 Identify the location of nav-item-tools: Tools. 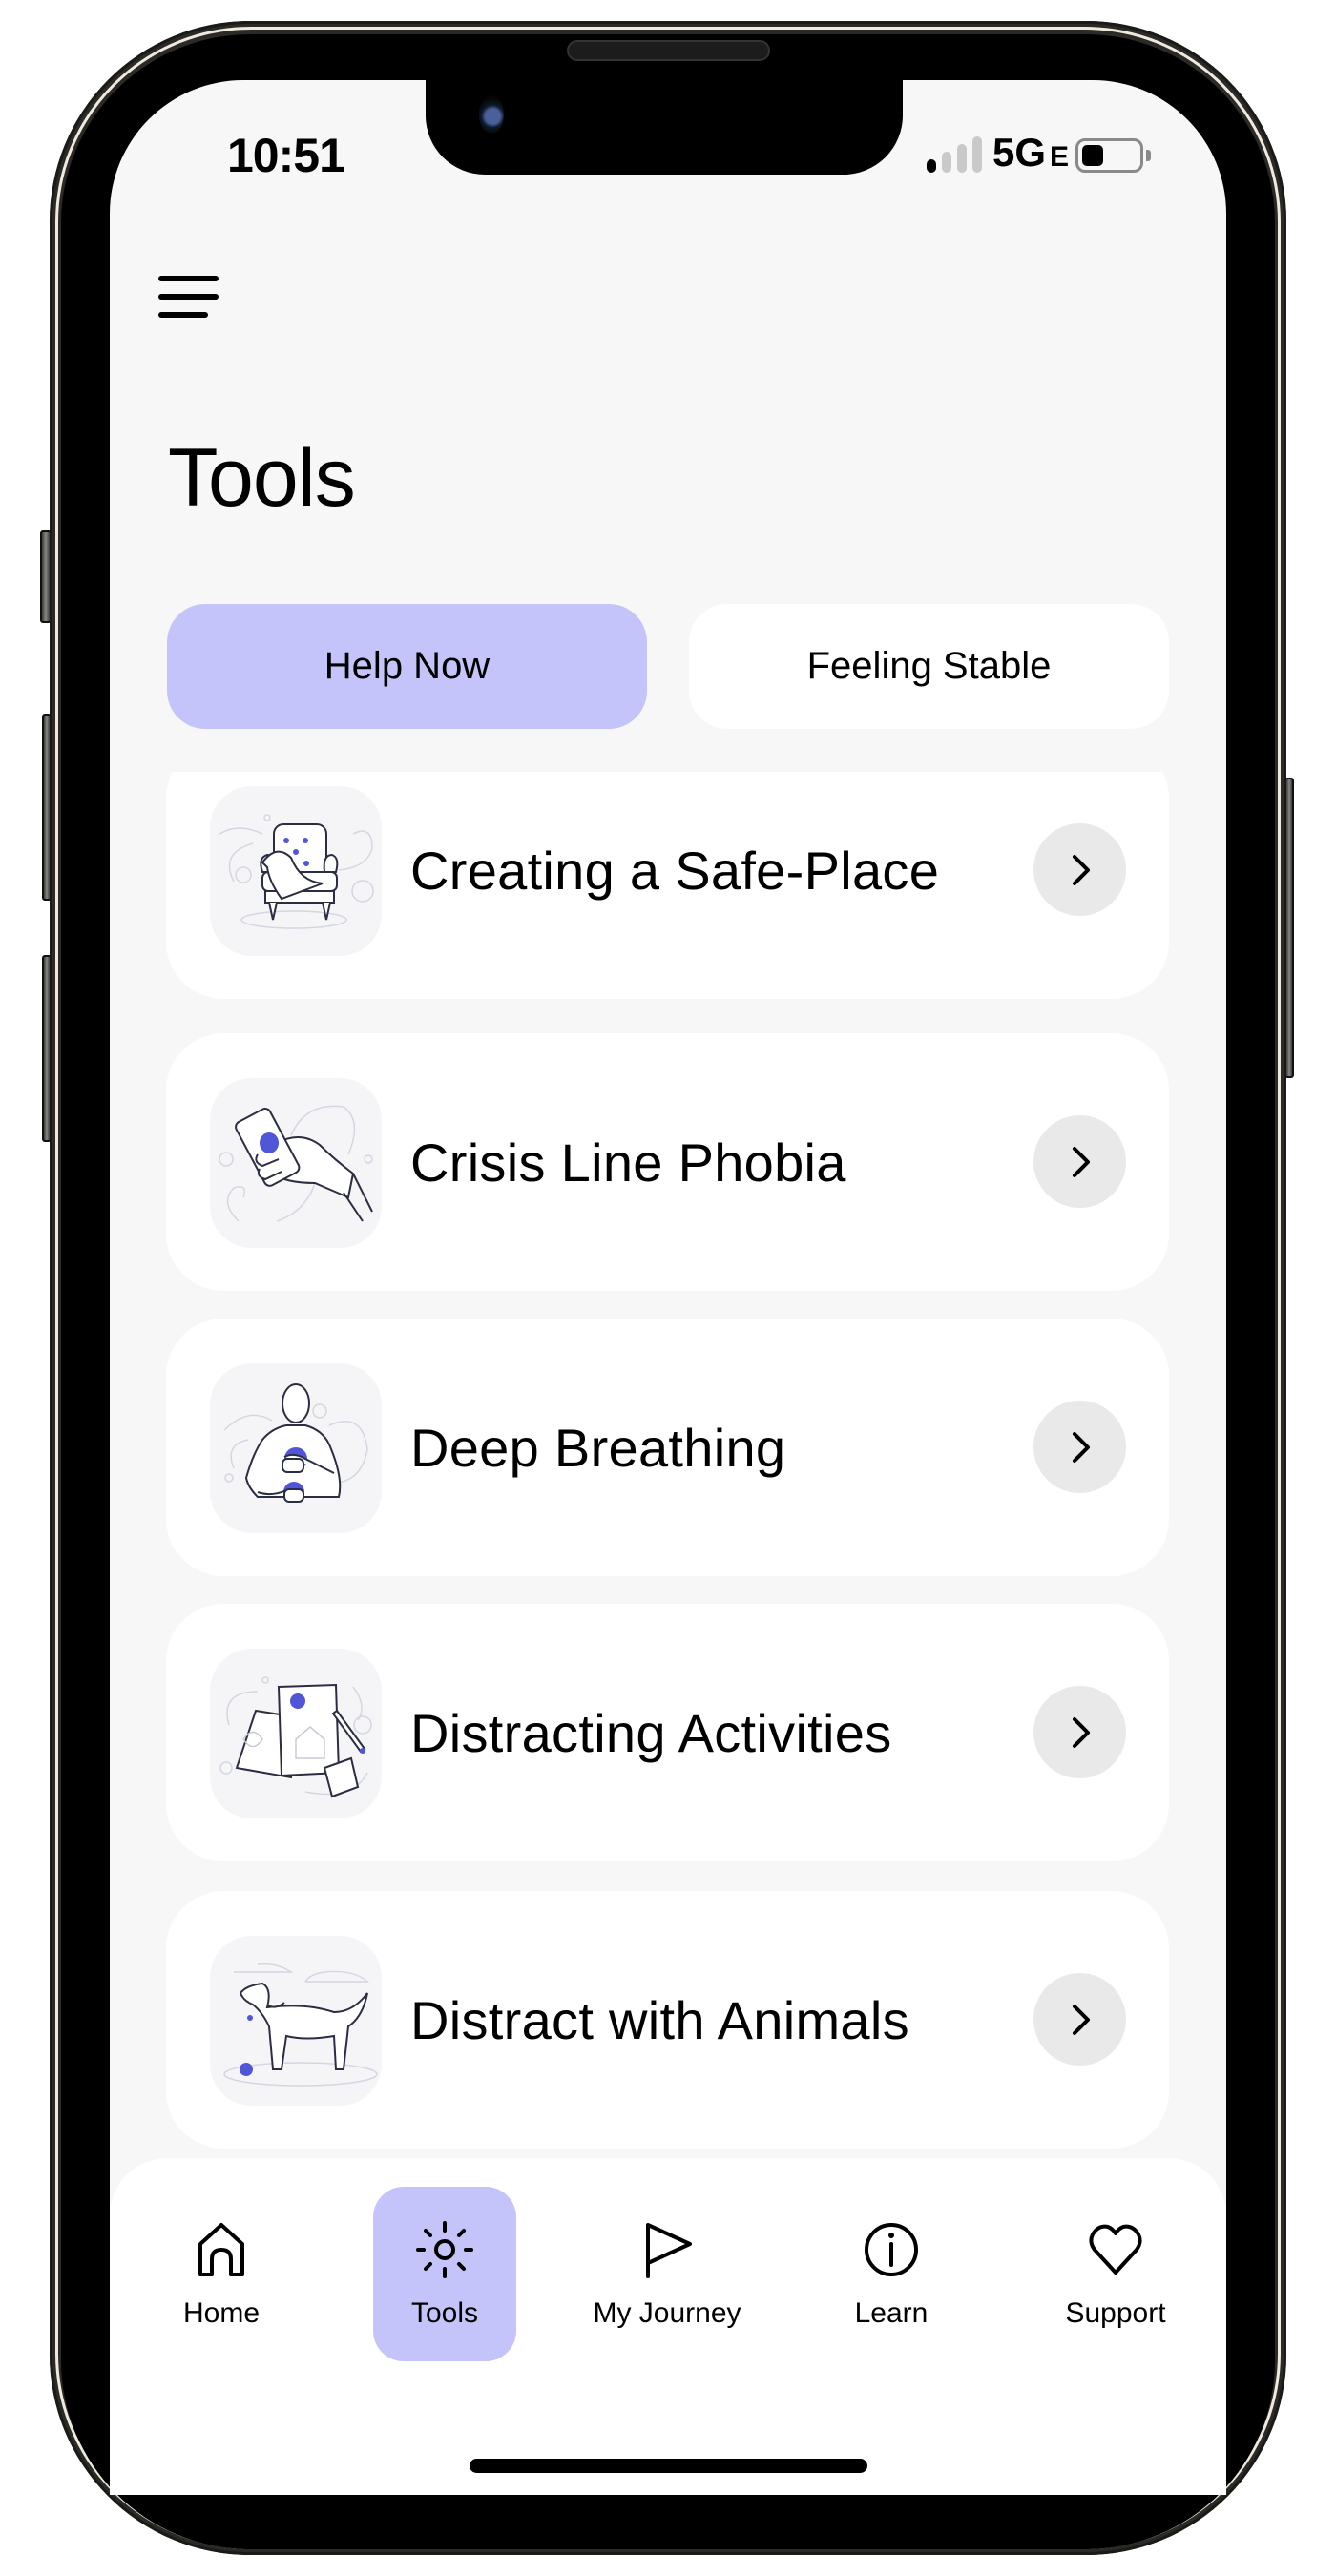
(444, 2274).